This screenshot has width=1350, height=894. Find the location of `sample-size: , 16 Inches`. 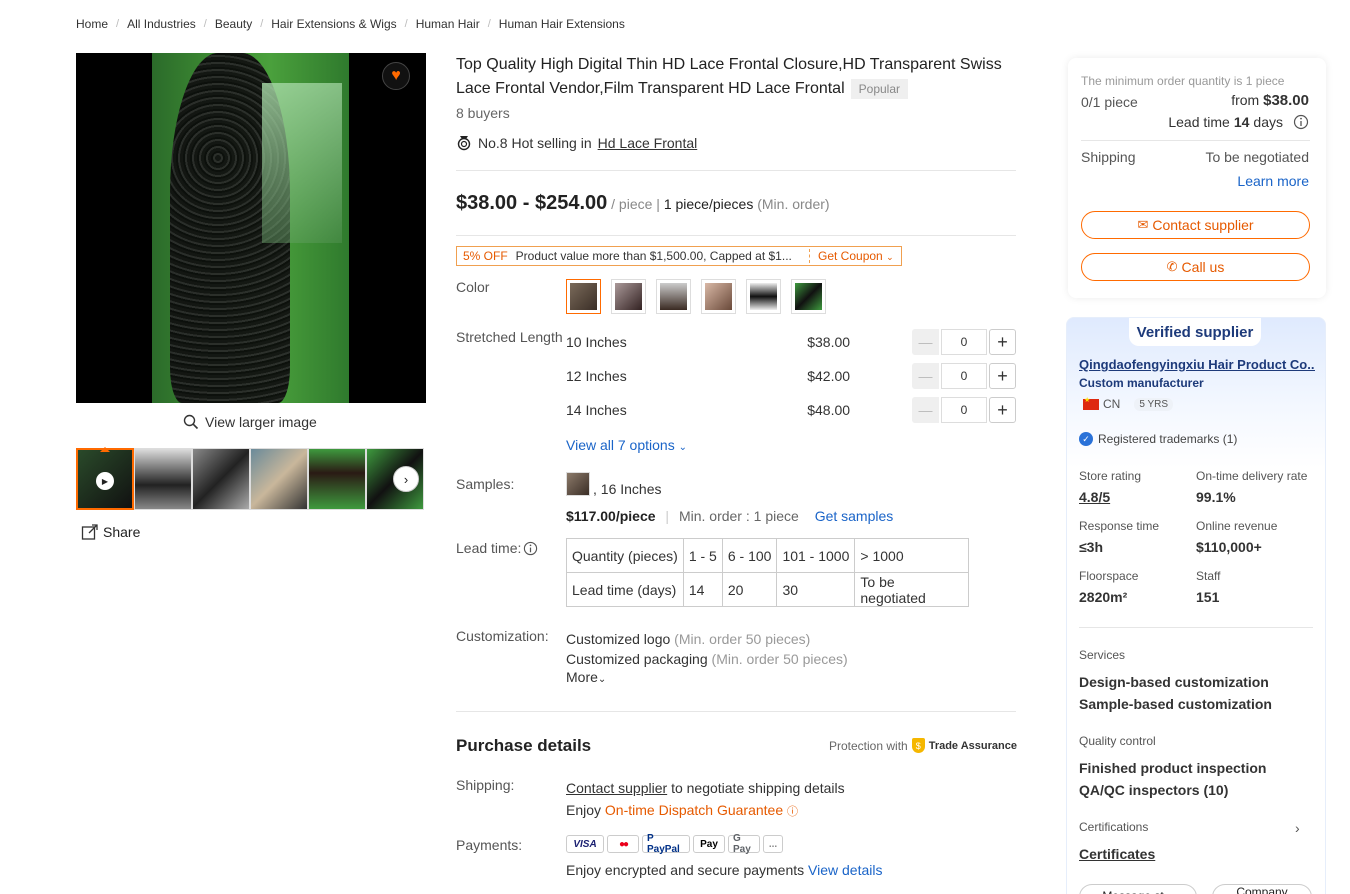

sample-size: , 16 Inches is located at coordinates (627, 489).